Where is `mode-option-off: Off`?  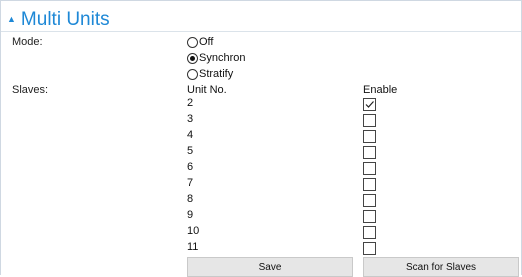 mode-option-off: Off is located at coordinates (200, 41).